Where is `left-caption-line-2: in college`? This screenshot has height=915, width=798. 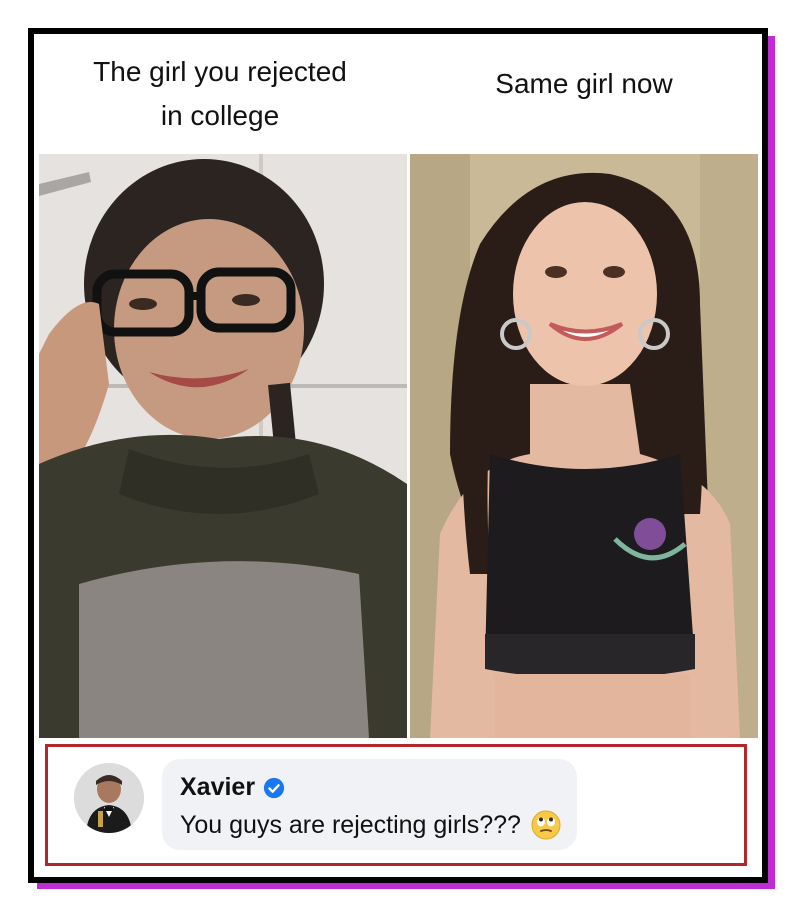 left-caption-line-2: in college is located at coordinates (220, 115).